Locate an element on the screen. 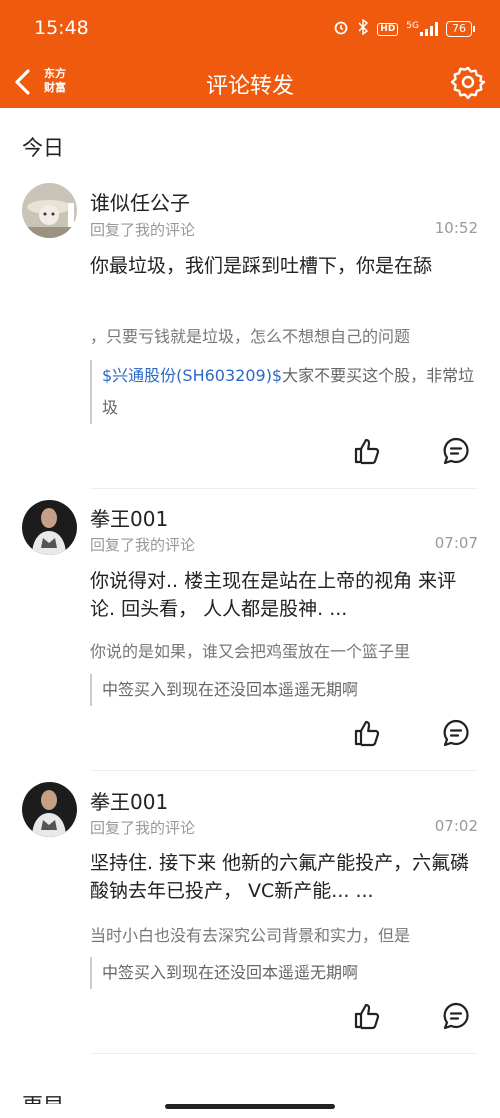  original-comment-text: 你说的是如果，谁又会把鸡蛋放在一个篮子里 is located at coordinates (285, 650).